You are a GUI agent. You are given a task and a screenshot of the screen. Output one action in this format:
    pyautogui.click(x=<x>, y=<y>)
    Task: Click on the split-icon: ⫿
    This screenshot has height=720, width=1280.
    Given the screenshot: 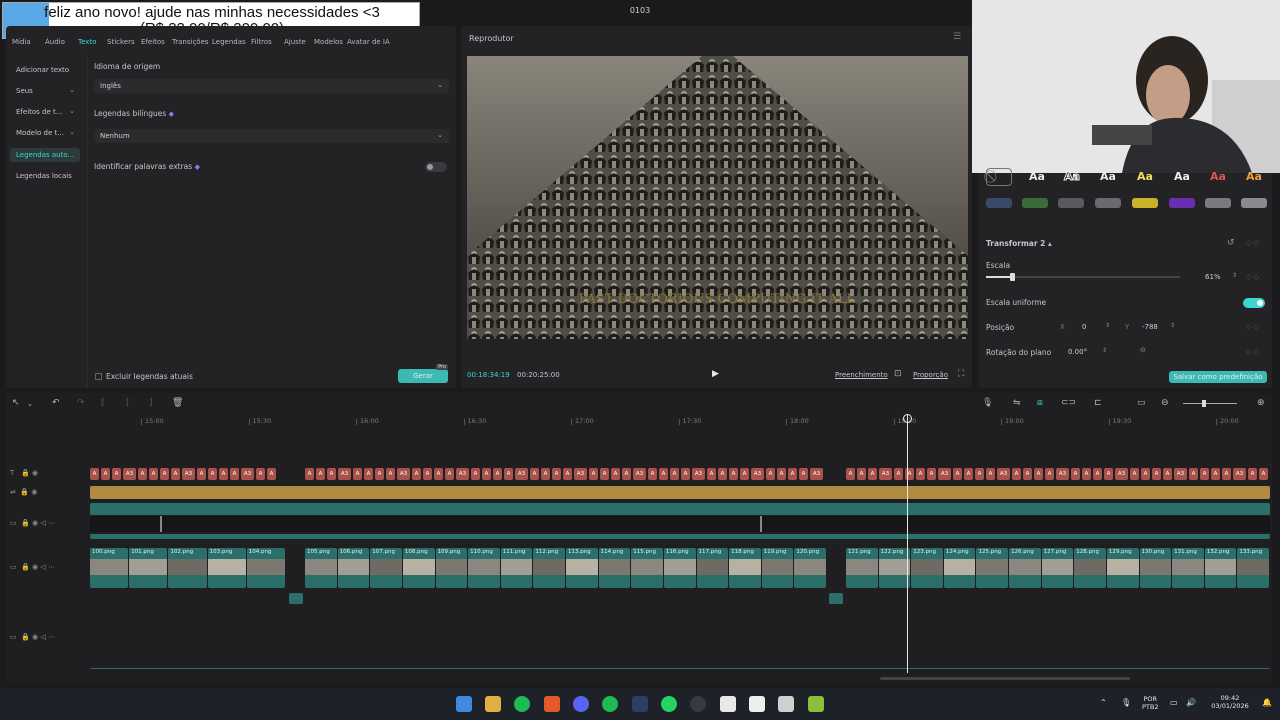 What is the action you would take?
    pyautogui.click(x=102, y=403)
    